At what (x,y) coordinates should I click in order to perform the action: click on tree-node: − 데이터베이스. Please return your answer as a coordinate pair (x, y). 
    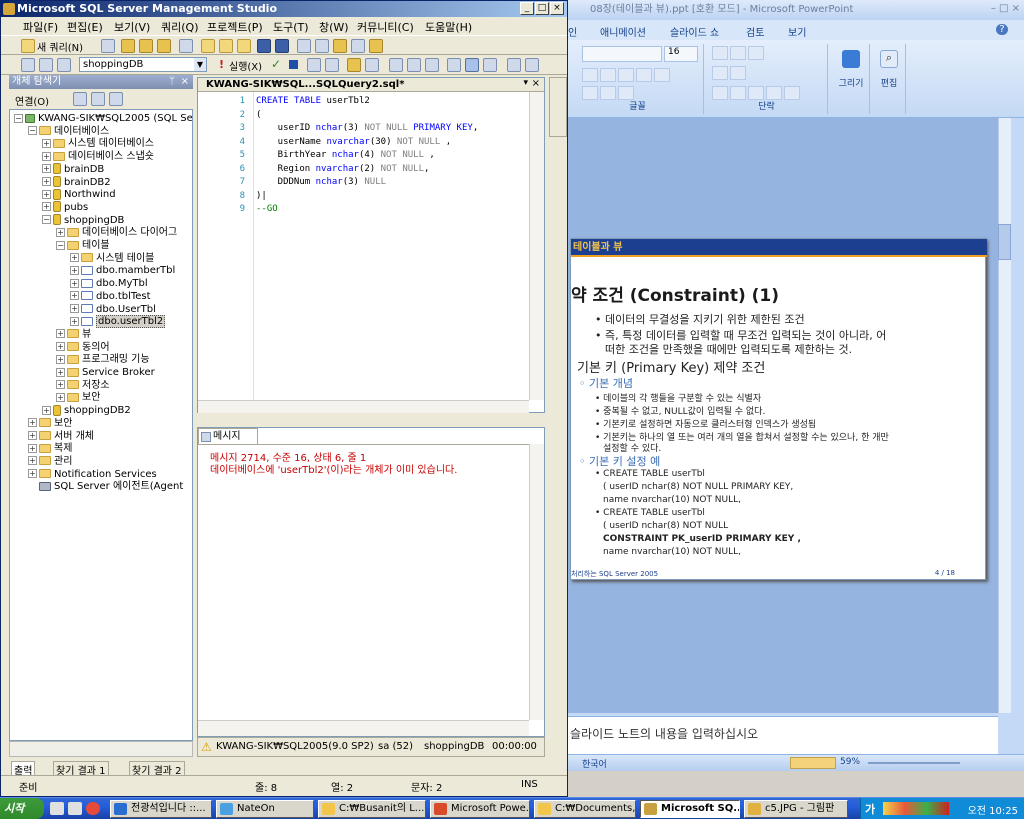
    Looking at the image, I should click on (59, 131).